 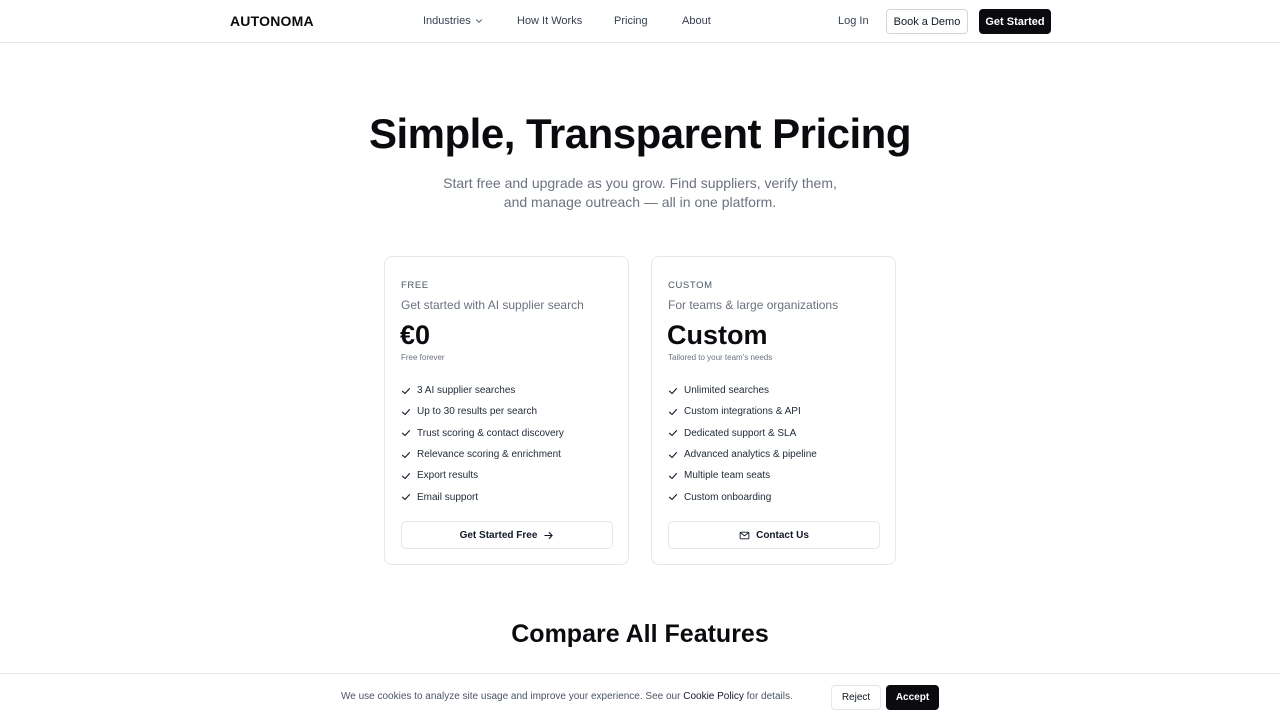 I want to click on compare-title: Compare All Features, so click(x=640, y=634).